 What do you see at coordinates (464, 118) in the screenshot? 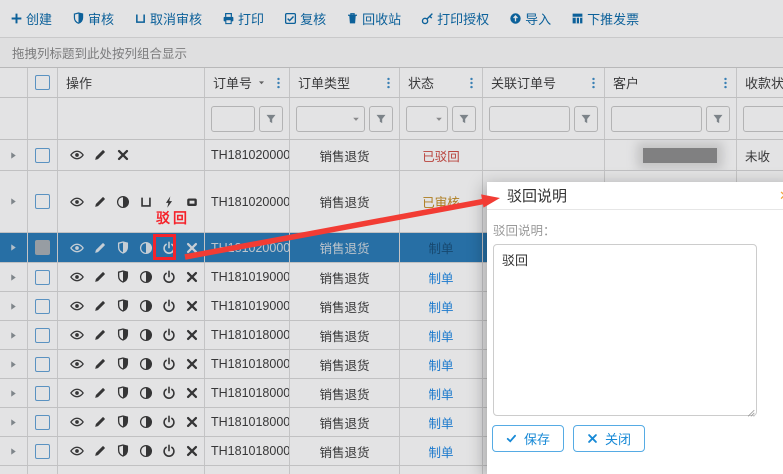
I see `status-filter-funnel-button` at bounding box center [464, 118].